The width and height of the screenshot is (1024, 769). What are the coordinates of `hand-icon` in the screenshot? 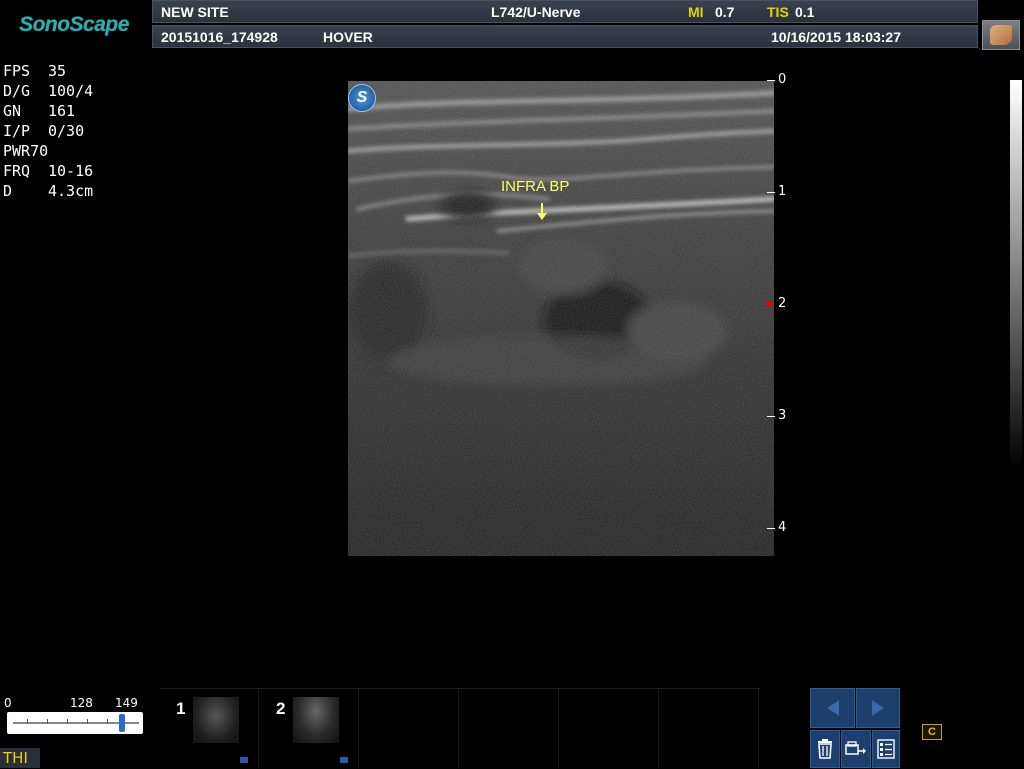 It's located at (1001, 35).